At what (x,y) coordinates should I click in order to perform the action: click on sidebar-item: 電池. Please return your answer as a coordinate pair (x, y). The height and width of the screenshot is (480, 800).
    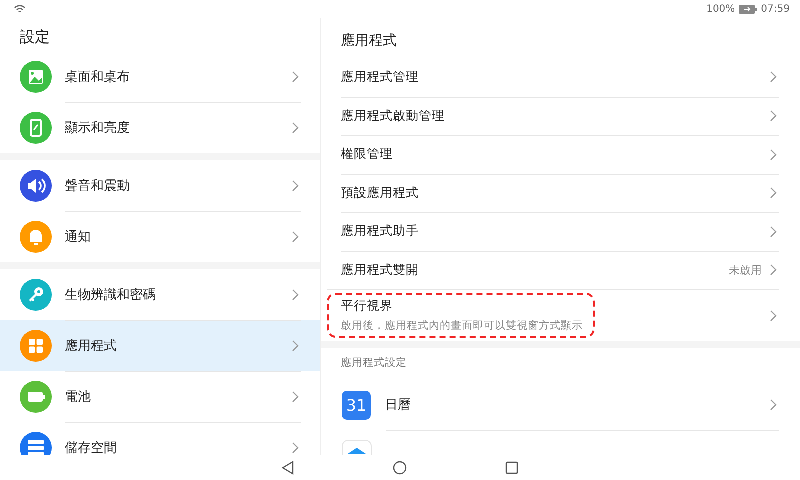
    Looking at the image, I should click on (160, 396).